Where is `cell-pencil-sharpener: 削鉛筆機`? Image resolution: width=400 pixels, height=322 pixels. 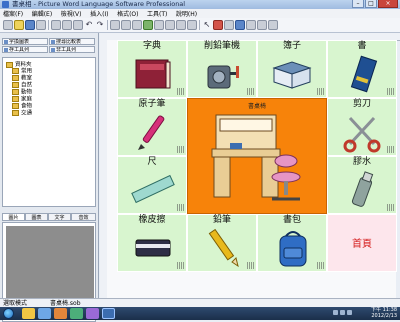 cell-pencil-sharpener: 削鉛筆機 is located at coordinates (222, 69).